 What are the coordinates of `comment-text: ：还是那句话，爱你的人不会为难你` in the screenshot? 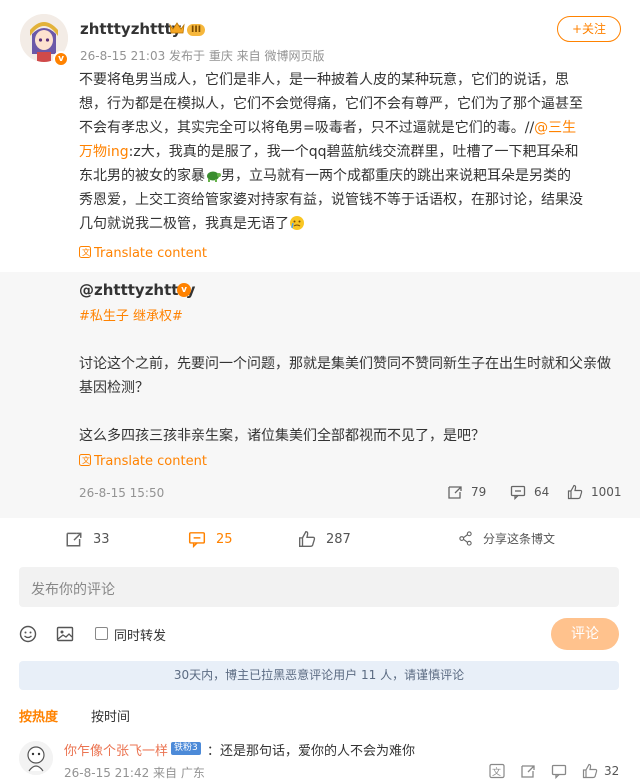 It's located at (311, 751).